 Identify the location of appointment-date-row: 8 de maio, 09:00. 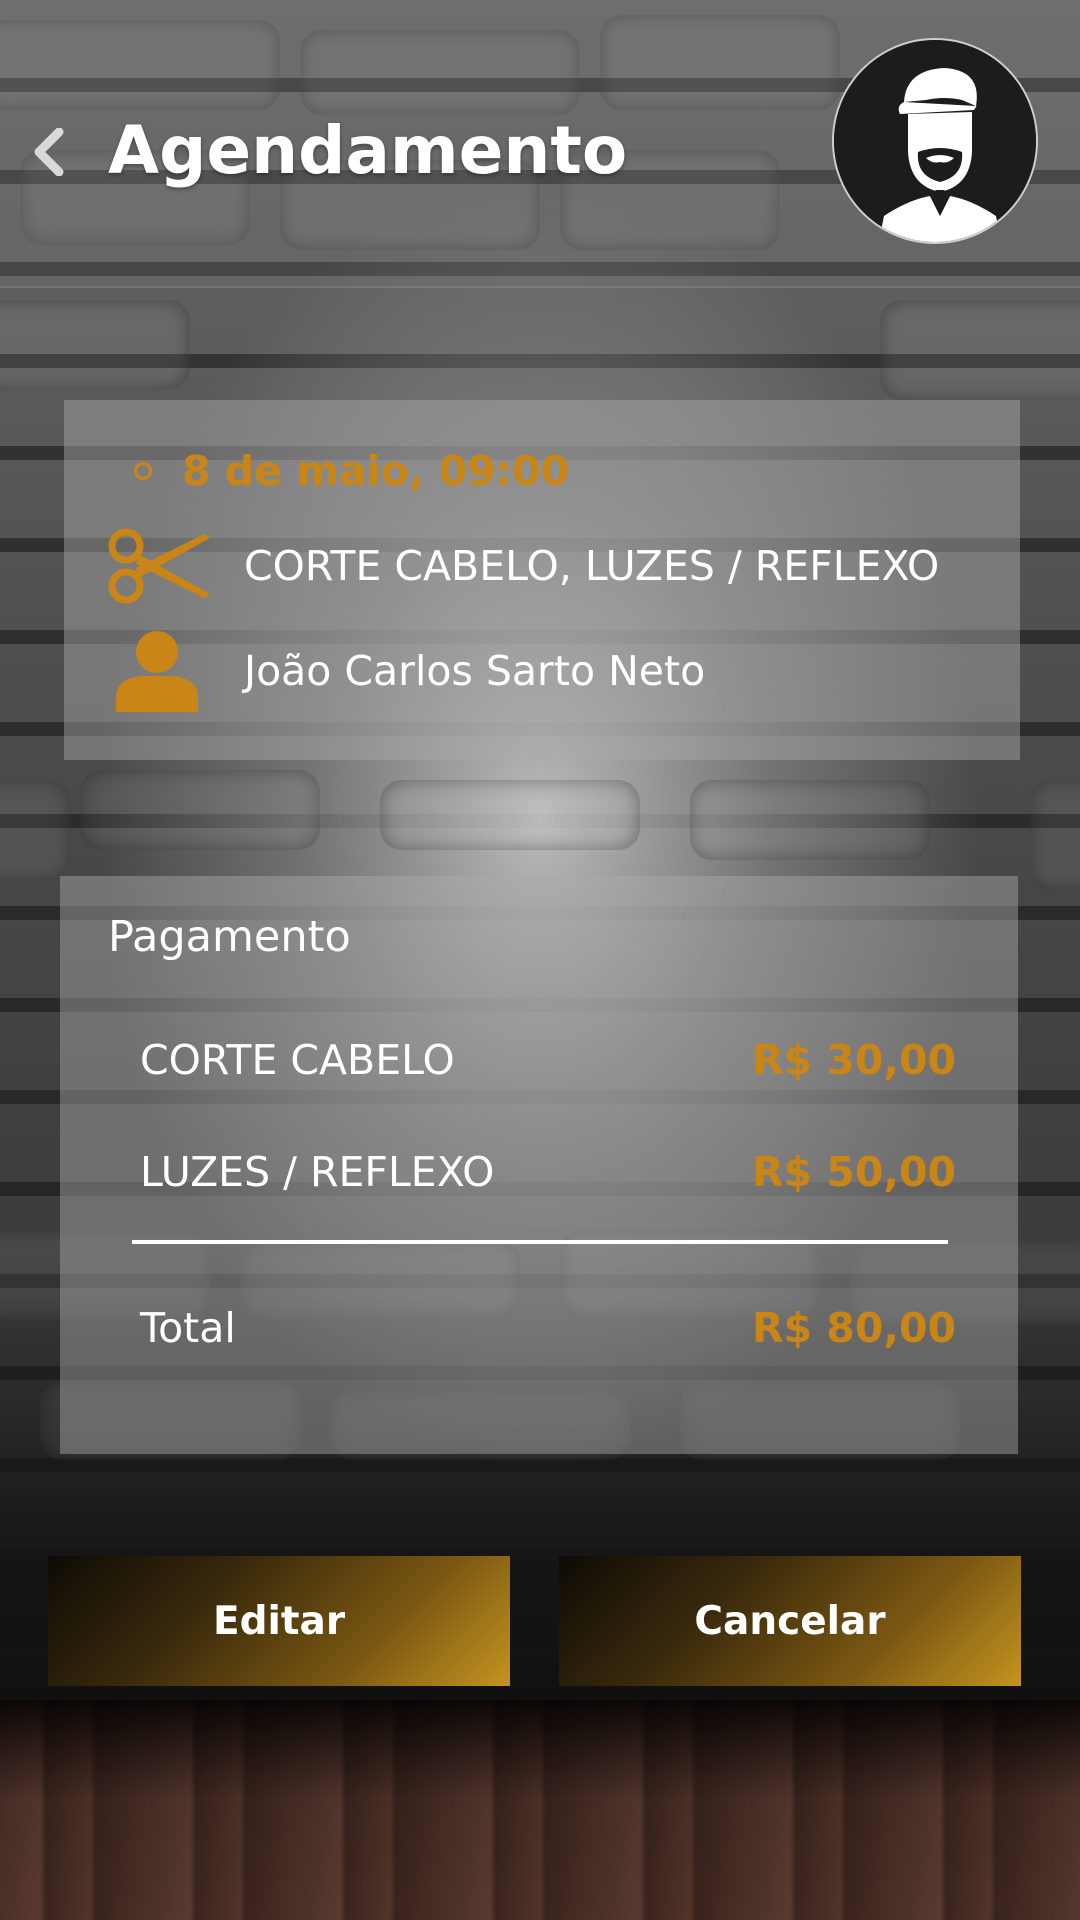
(351, 471).